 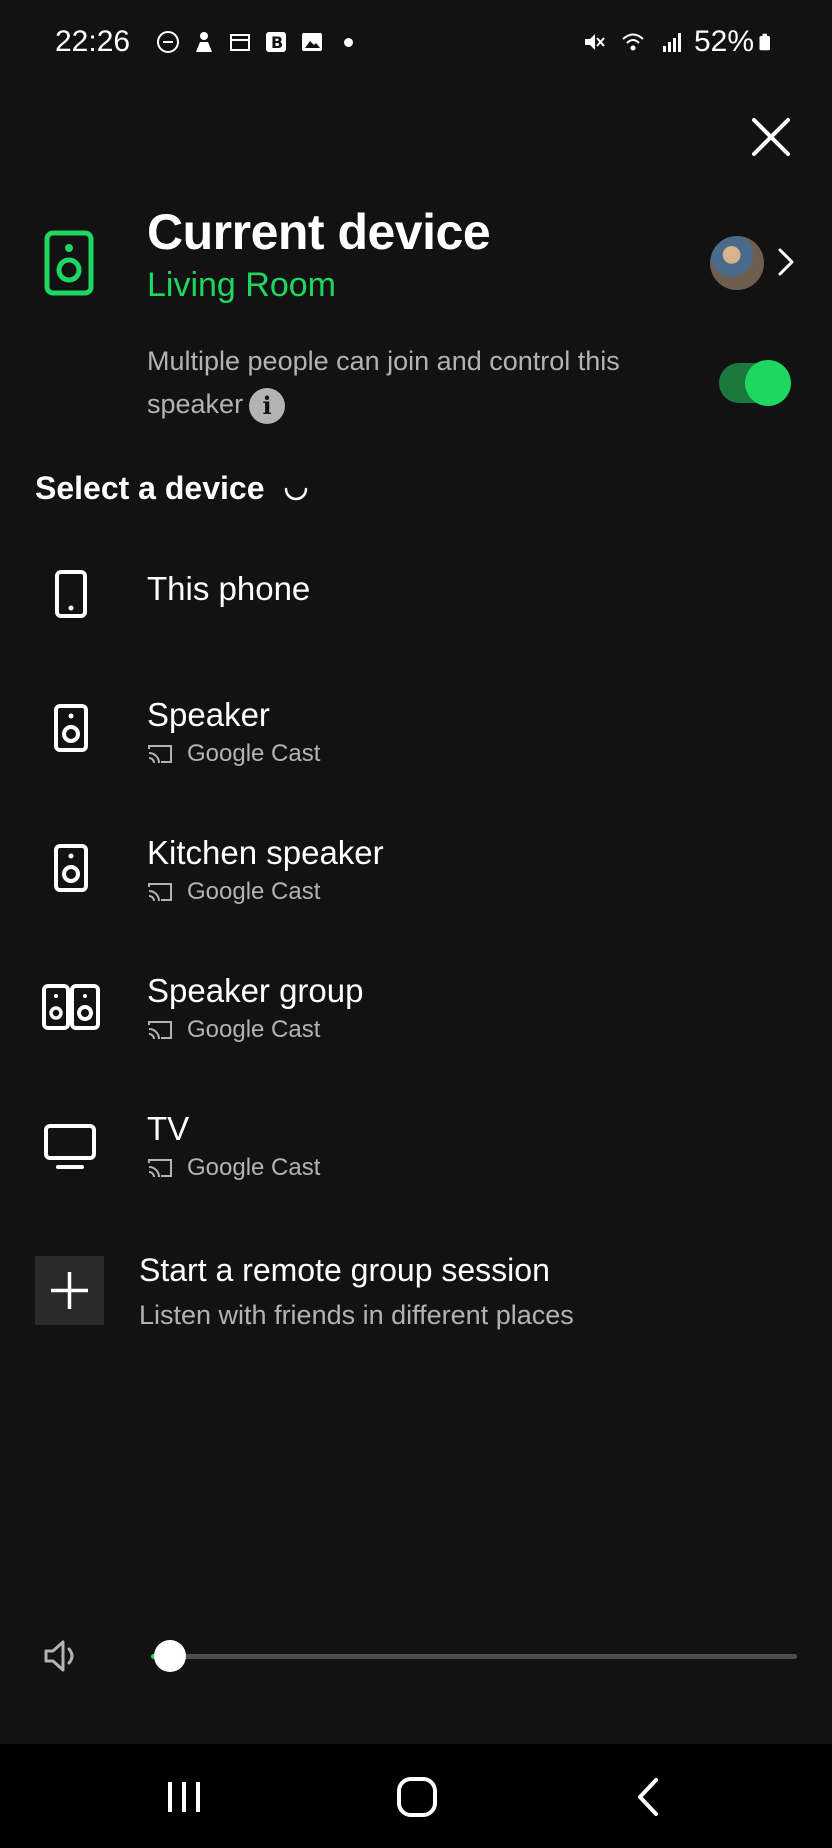 I want to click on avatar, so click(x=737, y=263).